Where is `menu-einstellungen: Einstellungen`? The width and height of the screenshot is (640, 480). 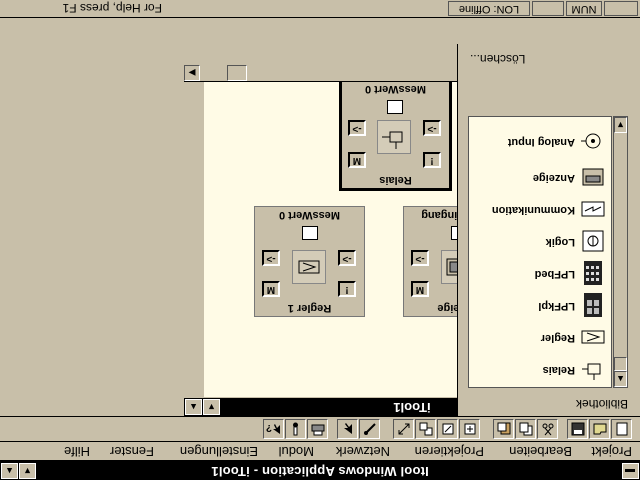 menu-einstellungen: Einstellungen is located at coordinates (219, 451).